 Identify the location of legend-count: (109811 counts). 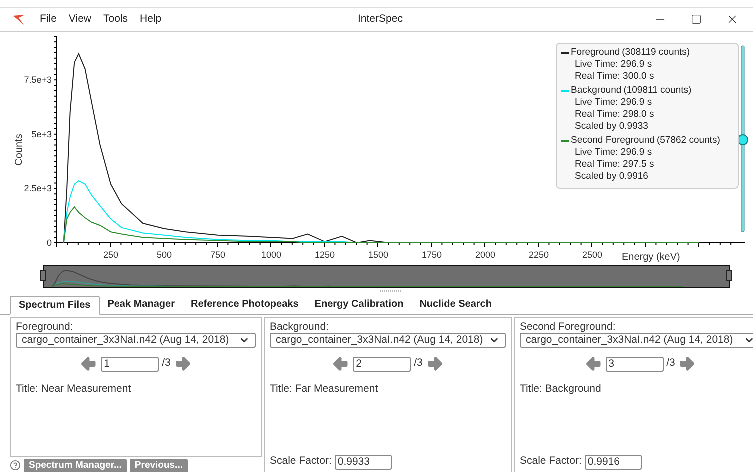
(658, 91).